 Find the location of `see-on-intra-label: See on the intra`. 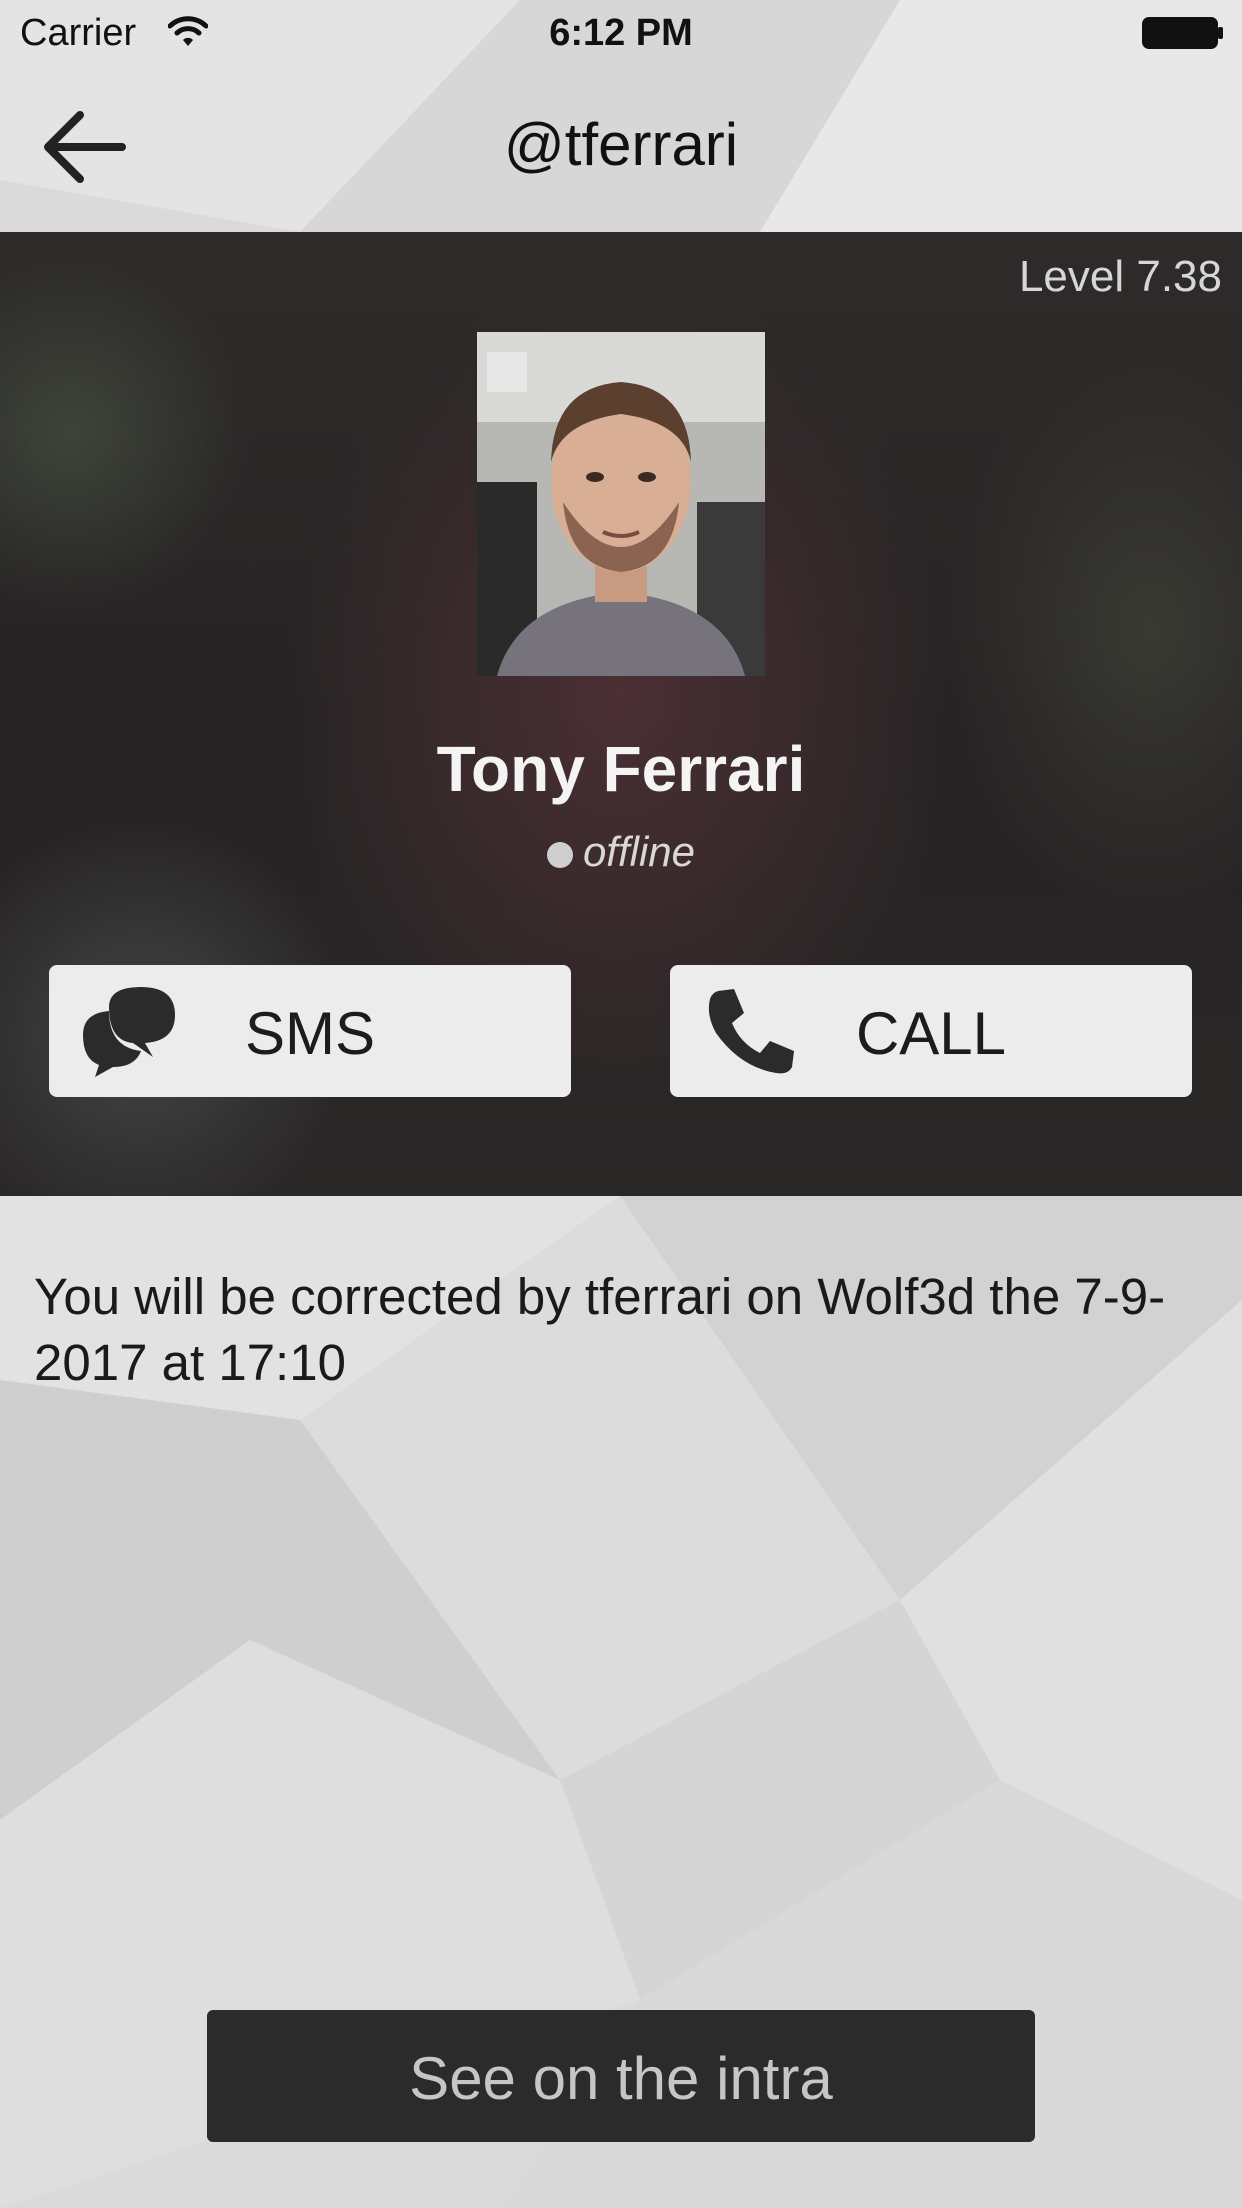

see-on-intra-label: See on the intra is located at coordinates (621, 2078).